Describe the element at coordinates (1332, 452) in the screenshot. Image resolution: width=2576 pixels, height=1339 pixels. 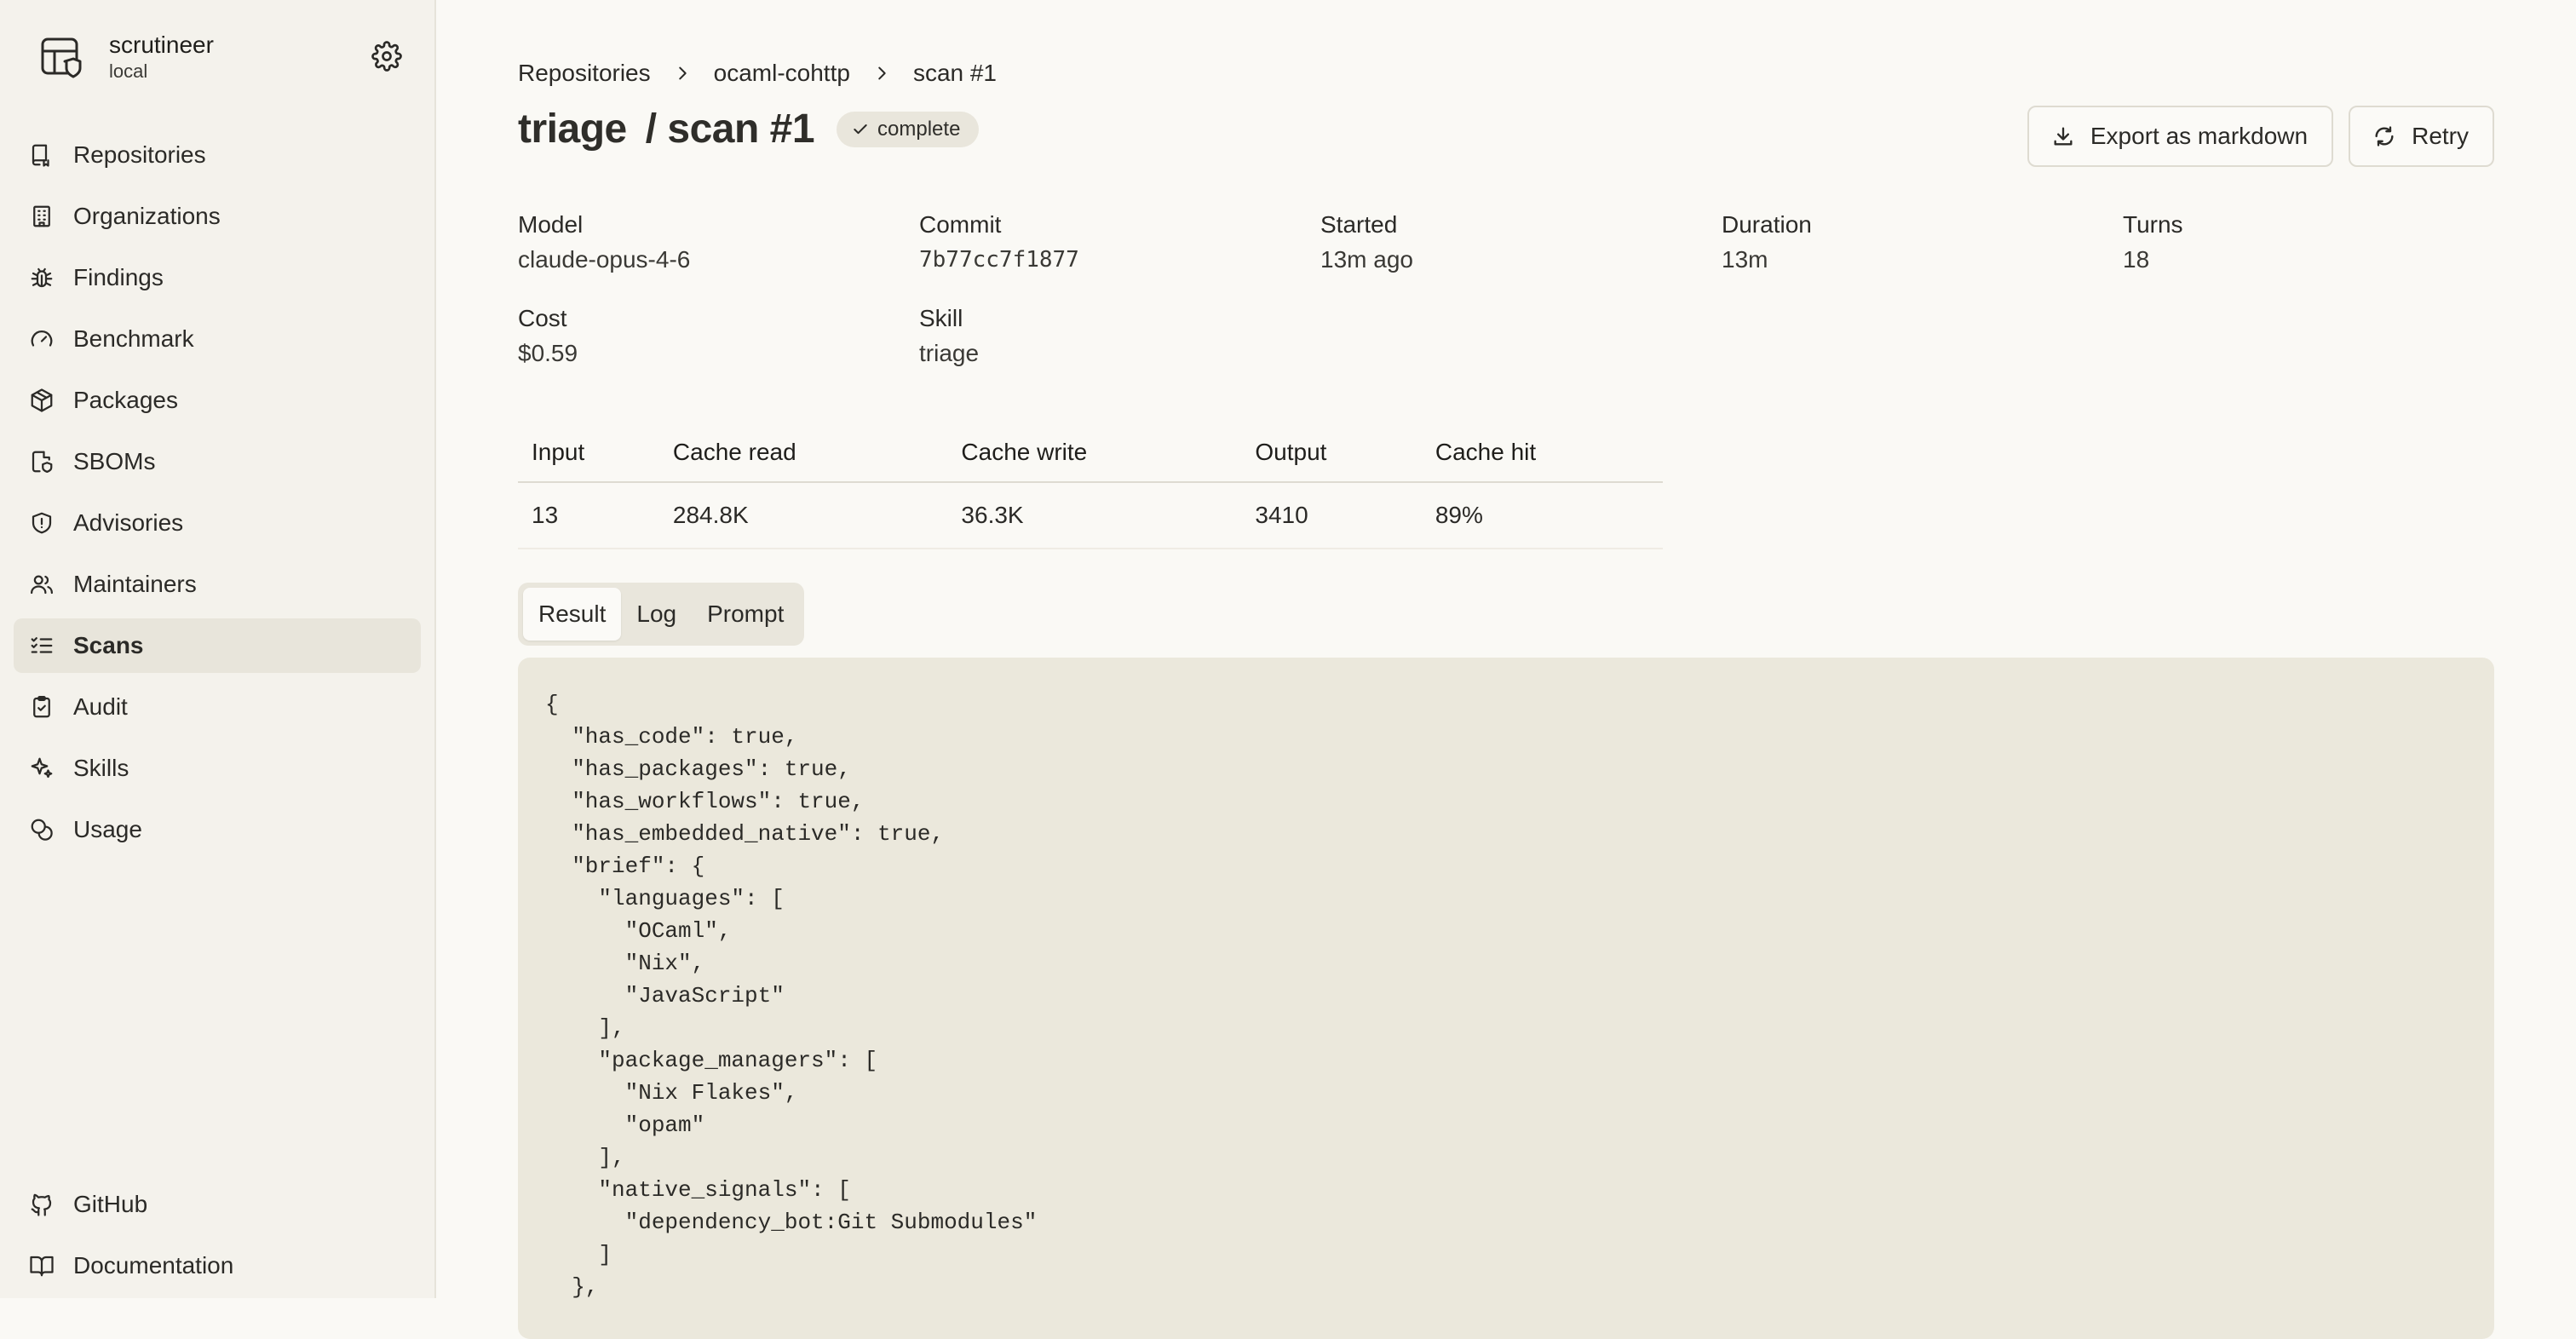
I see `column-header-output: Output` at that location.